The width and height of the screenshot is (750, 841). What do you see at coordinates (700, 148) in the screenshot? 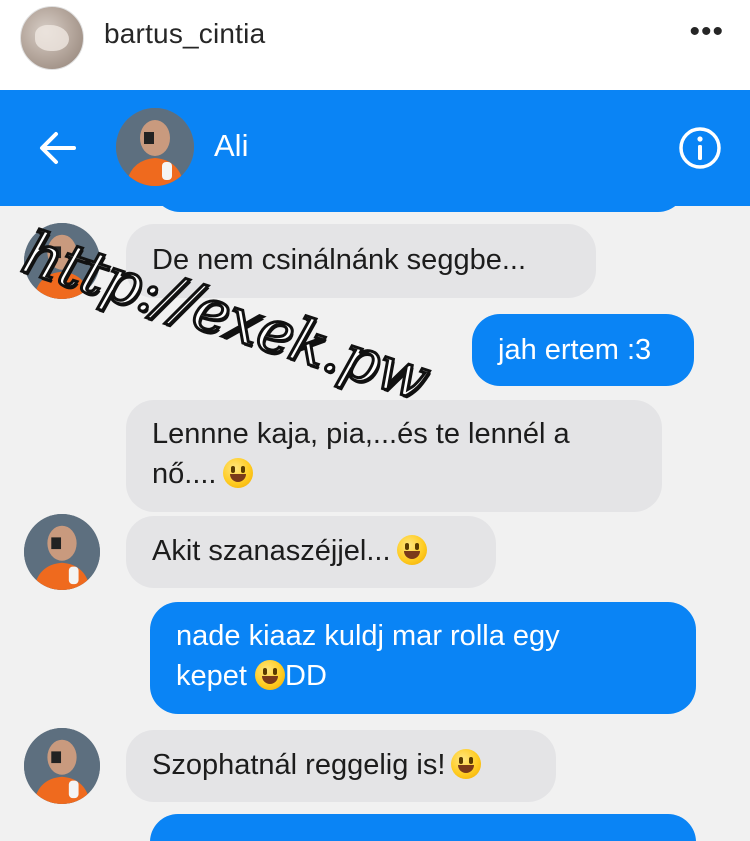
I see `info-circle-icon` at bounding box center [700, 148].